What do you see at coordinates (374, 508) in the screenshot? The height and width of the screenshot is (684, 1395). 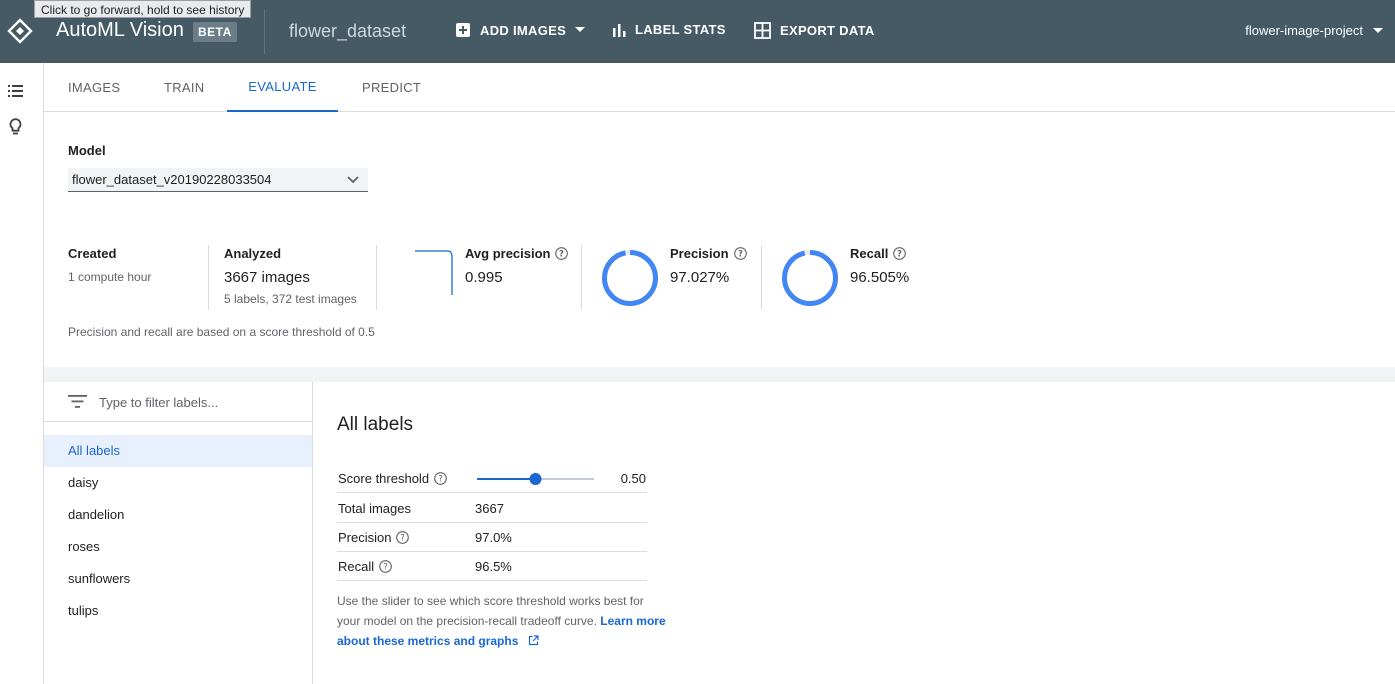 I see `metric-label: Total images` at bounding box center [374, 508].